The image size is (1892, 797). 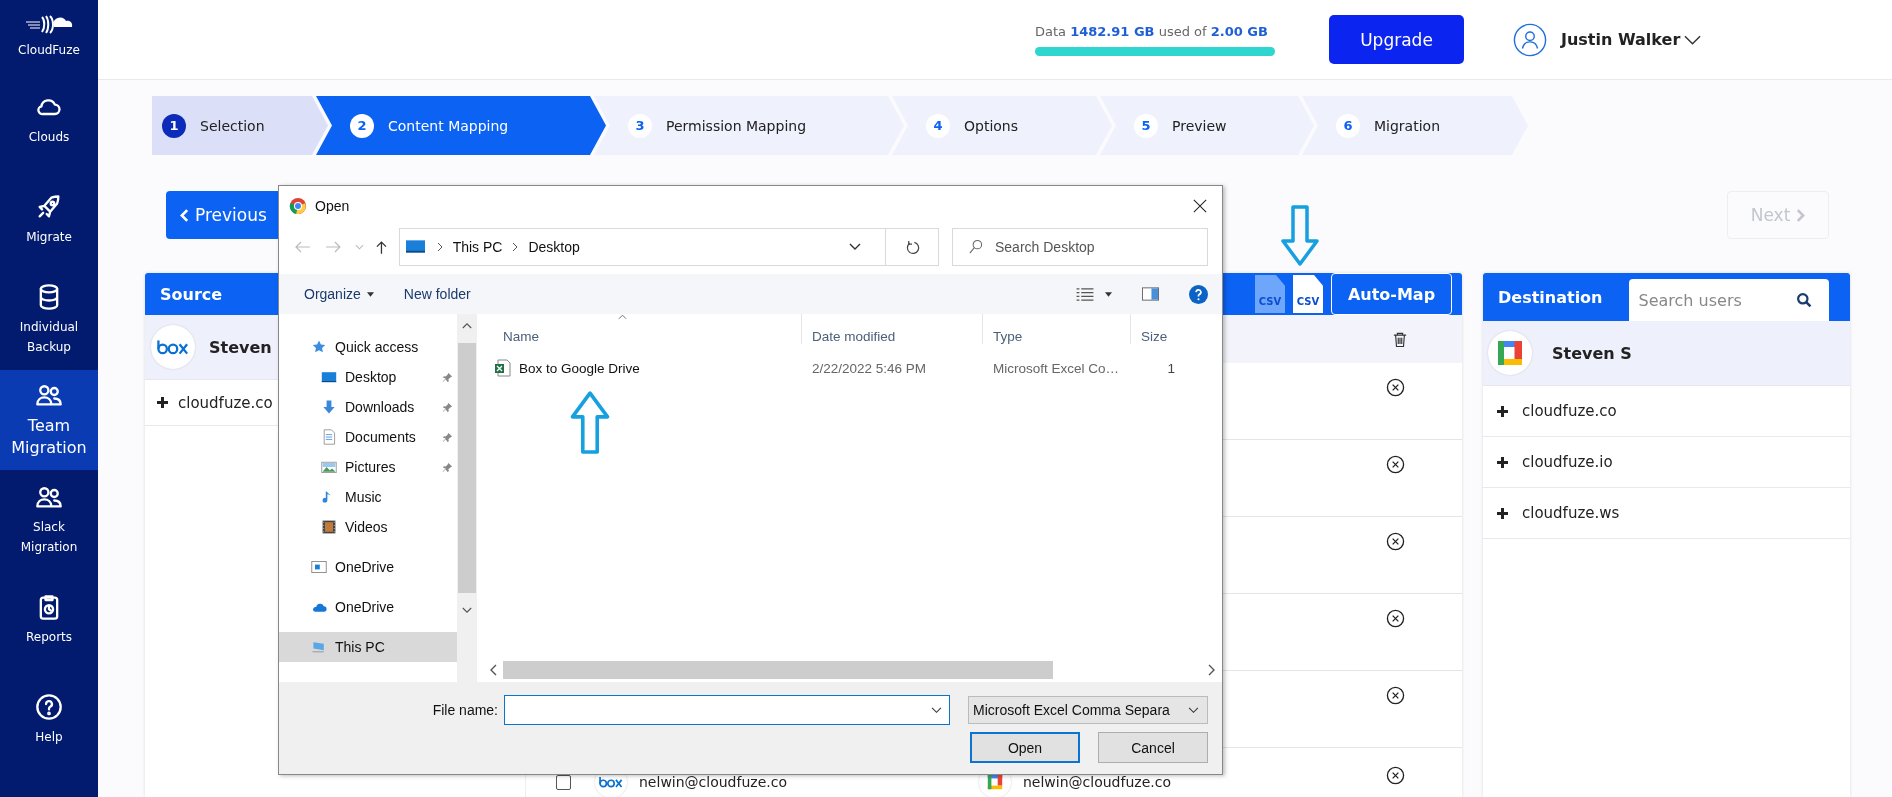 What do you see at coordinates (493, 670) in the screenshot?
I see `chevron-left-icon` at bounding box center [493, 670].